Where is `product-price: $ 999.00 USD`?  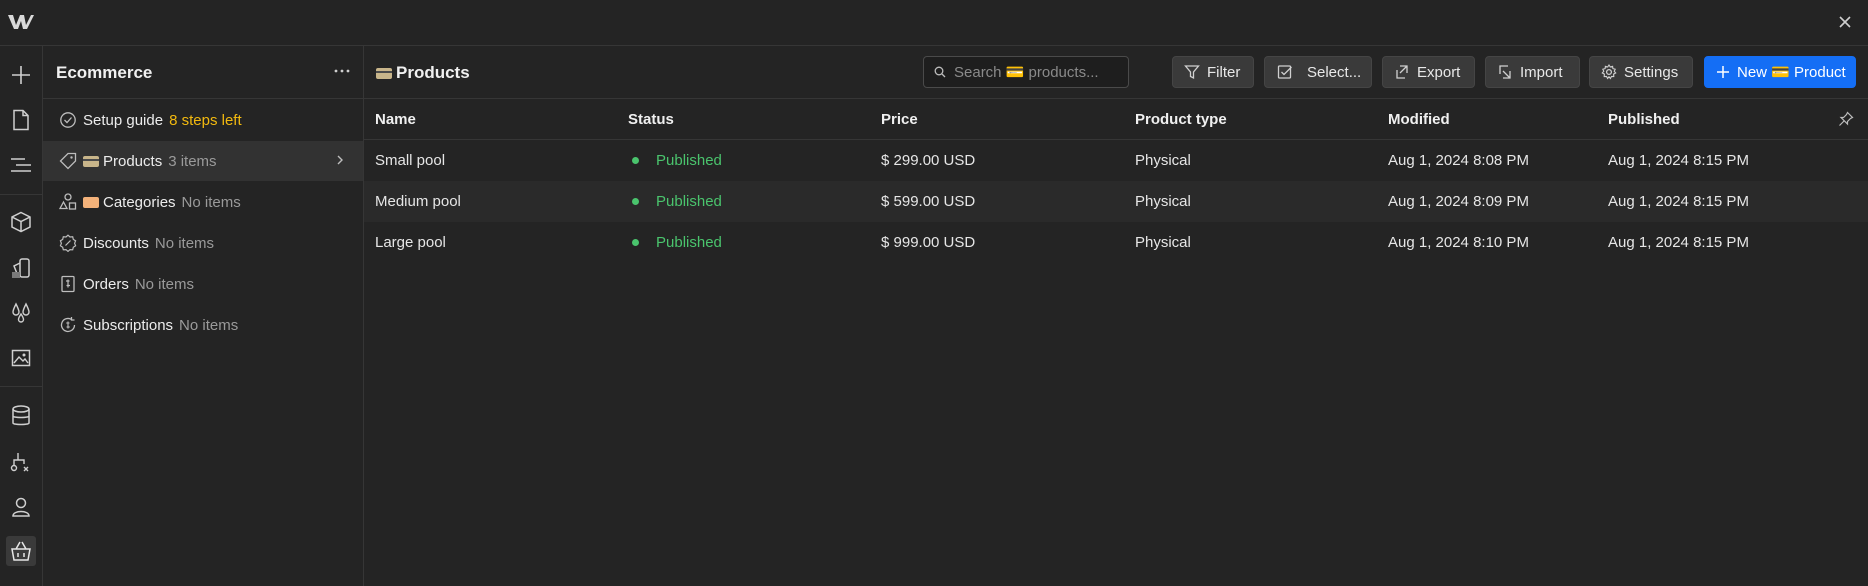
product-price: $ 999.00 USD is located at coordinates (928, 242).